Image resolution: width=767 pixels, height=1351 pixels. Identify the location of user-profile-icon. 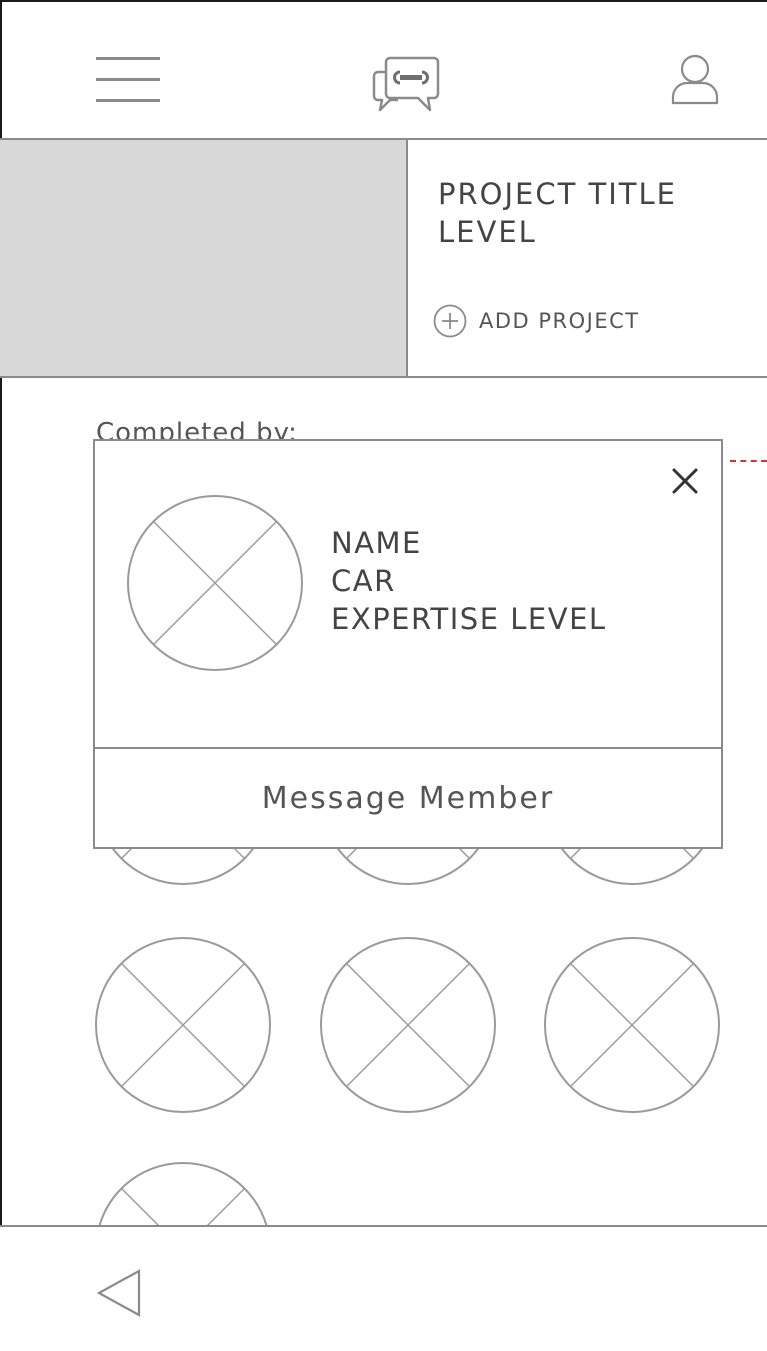
(695, 79).